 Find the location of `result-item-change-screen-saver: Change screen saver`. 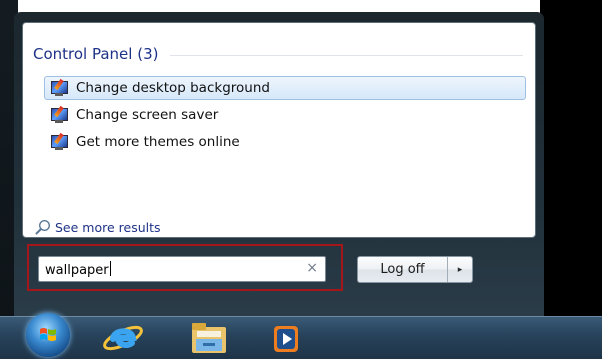

result-item-change-screen-saver: Change screen saver is located at coordinates (285, 115).